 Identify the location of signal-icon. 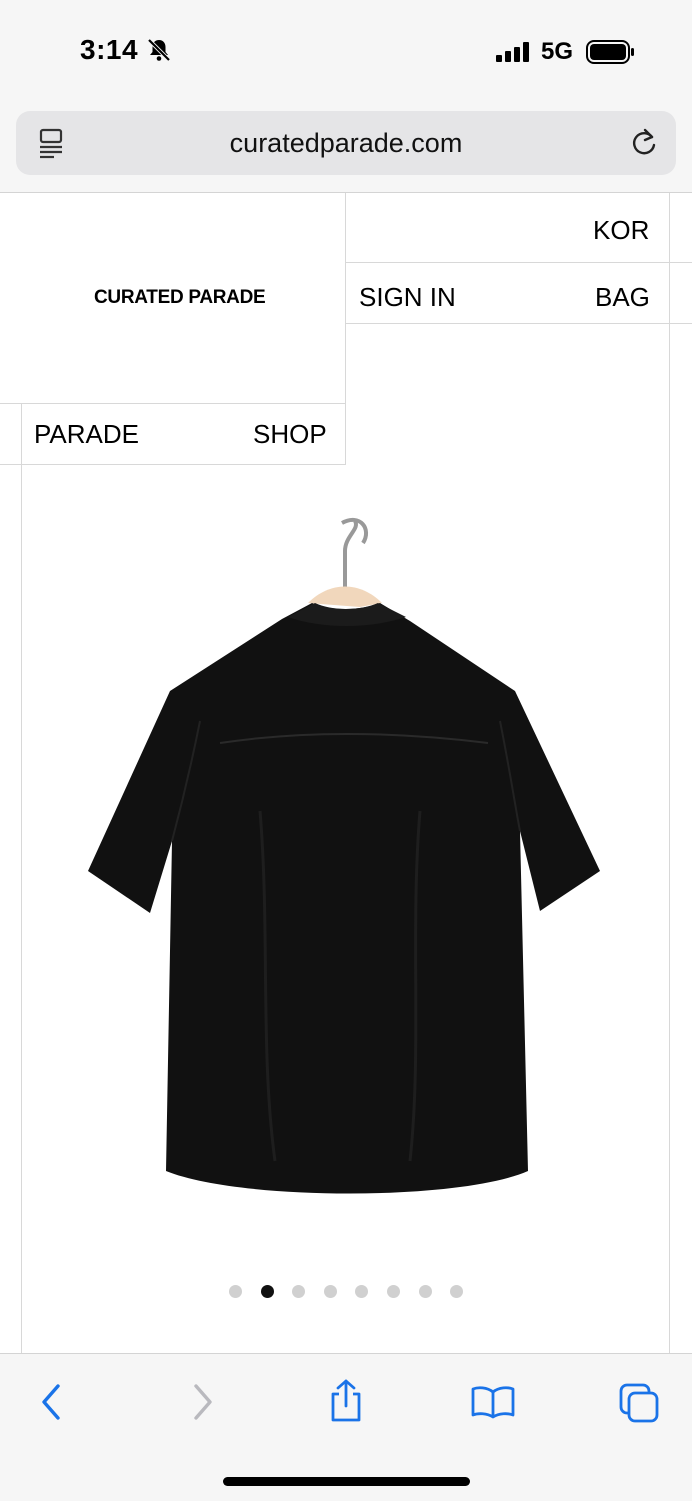
(512, 52).